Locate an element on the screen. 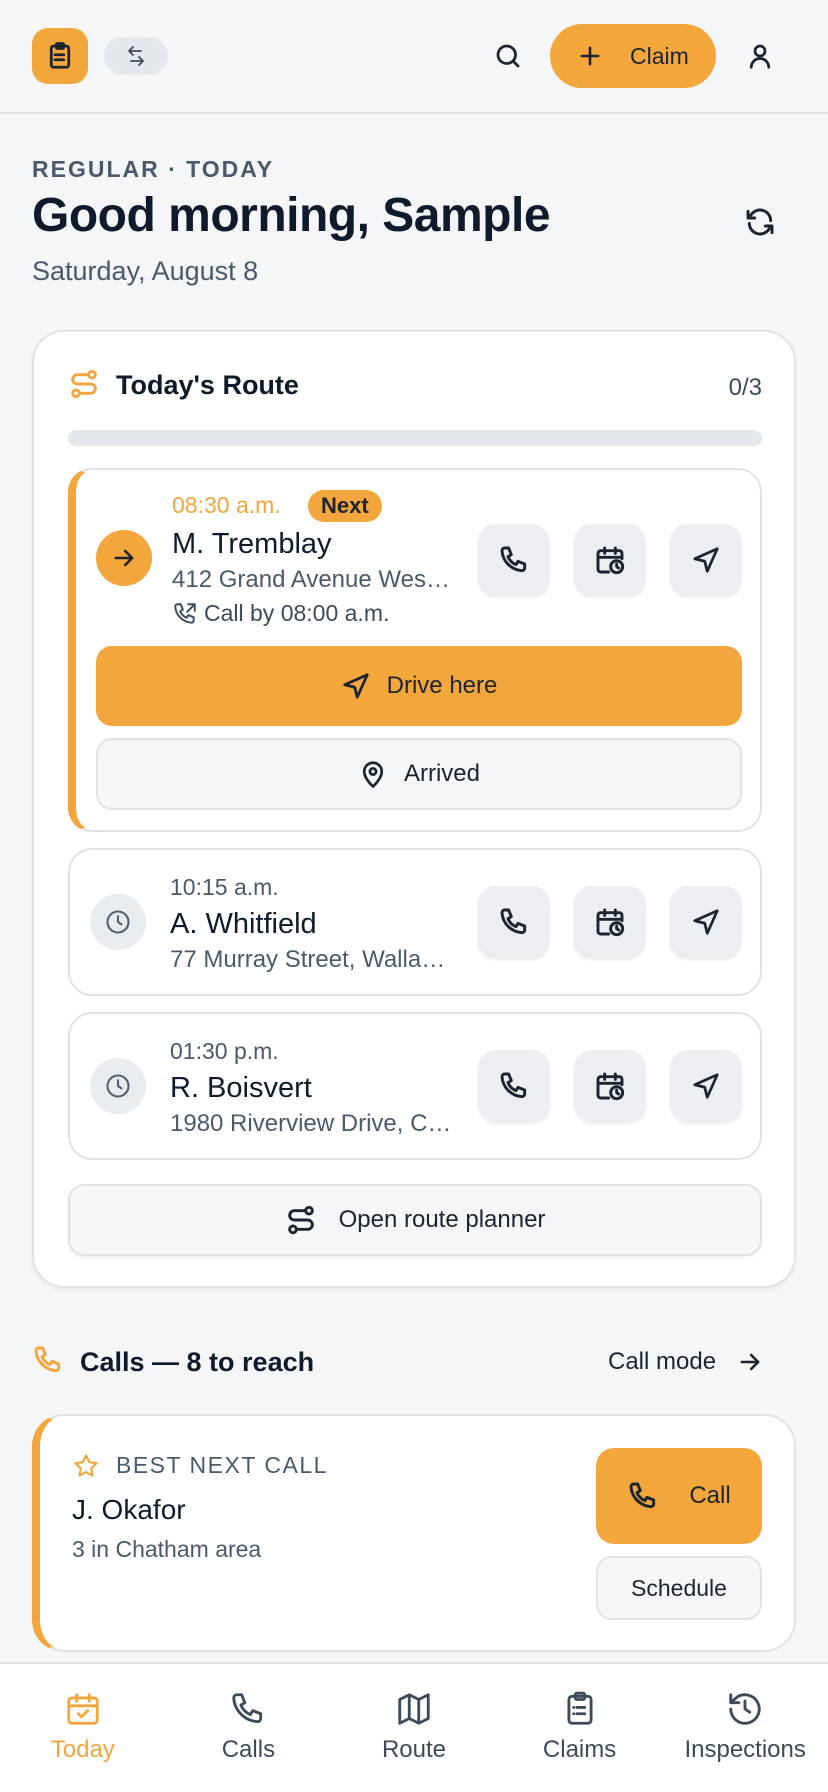 Image resolution: width=828 pixels, height=1792 pixels. new-claim-button: Claim is located at coordinates (633, 56).